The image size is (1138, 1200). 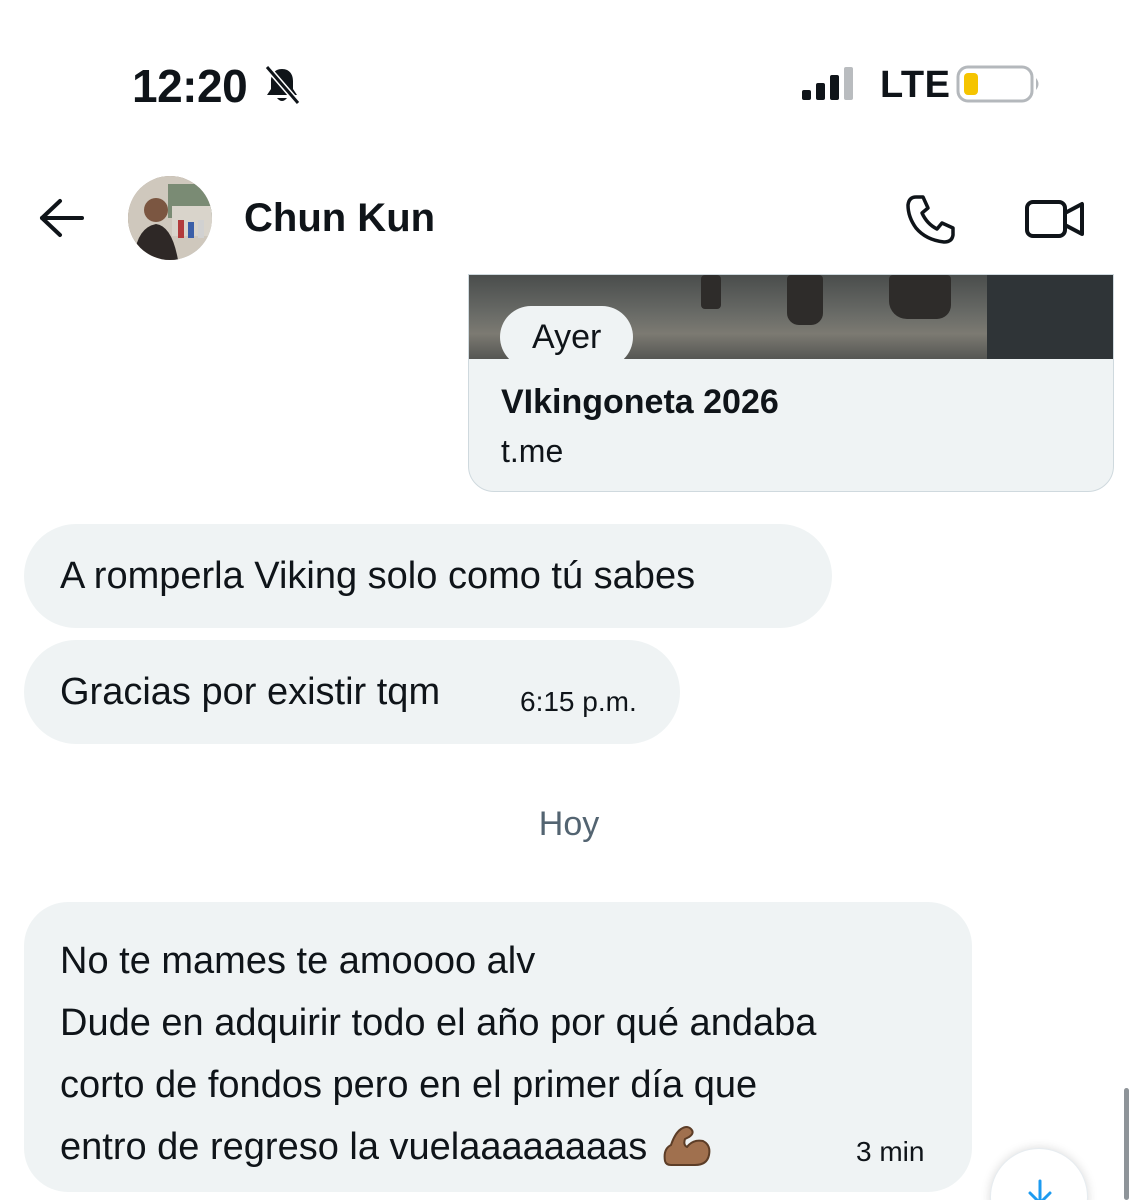 What do you see at coordinates (578, 701) in the screenshot?
I see `message-timestamp: 6:15 p.m.` at bounding box center [578, 701].